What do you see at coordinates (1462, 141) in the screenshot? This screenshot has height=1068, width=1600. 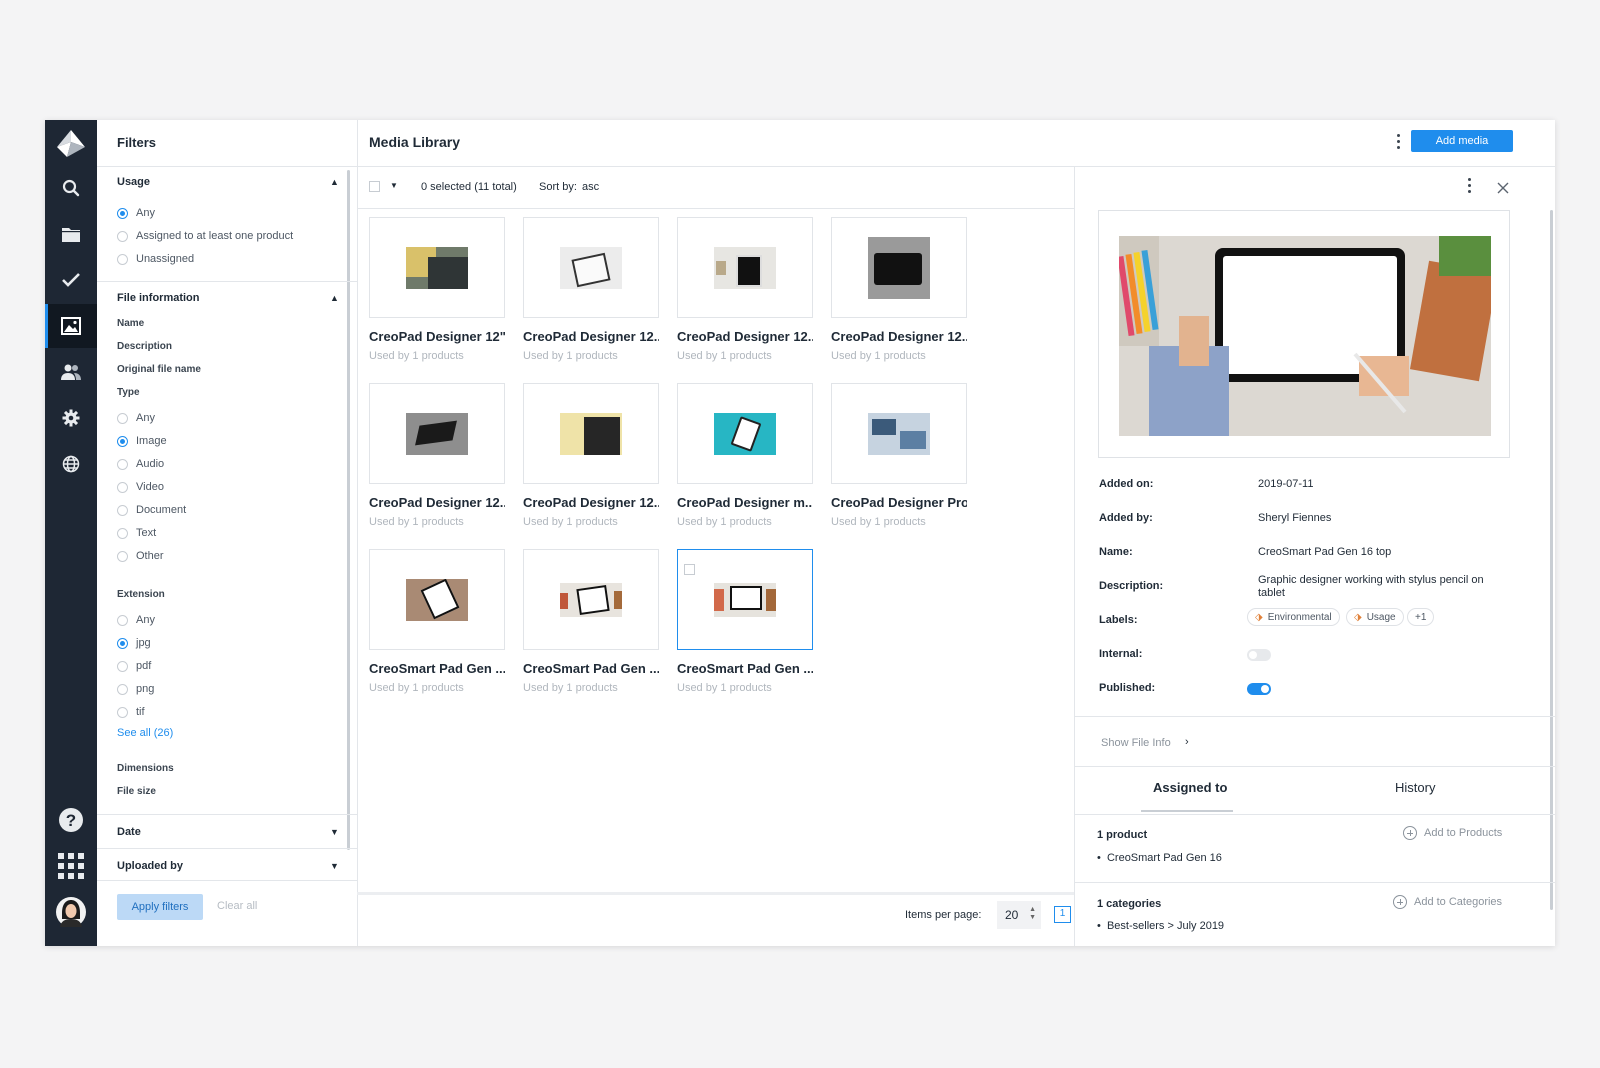 I see `add-media-button: Add media` at bounding box center [1462, 141].